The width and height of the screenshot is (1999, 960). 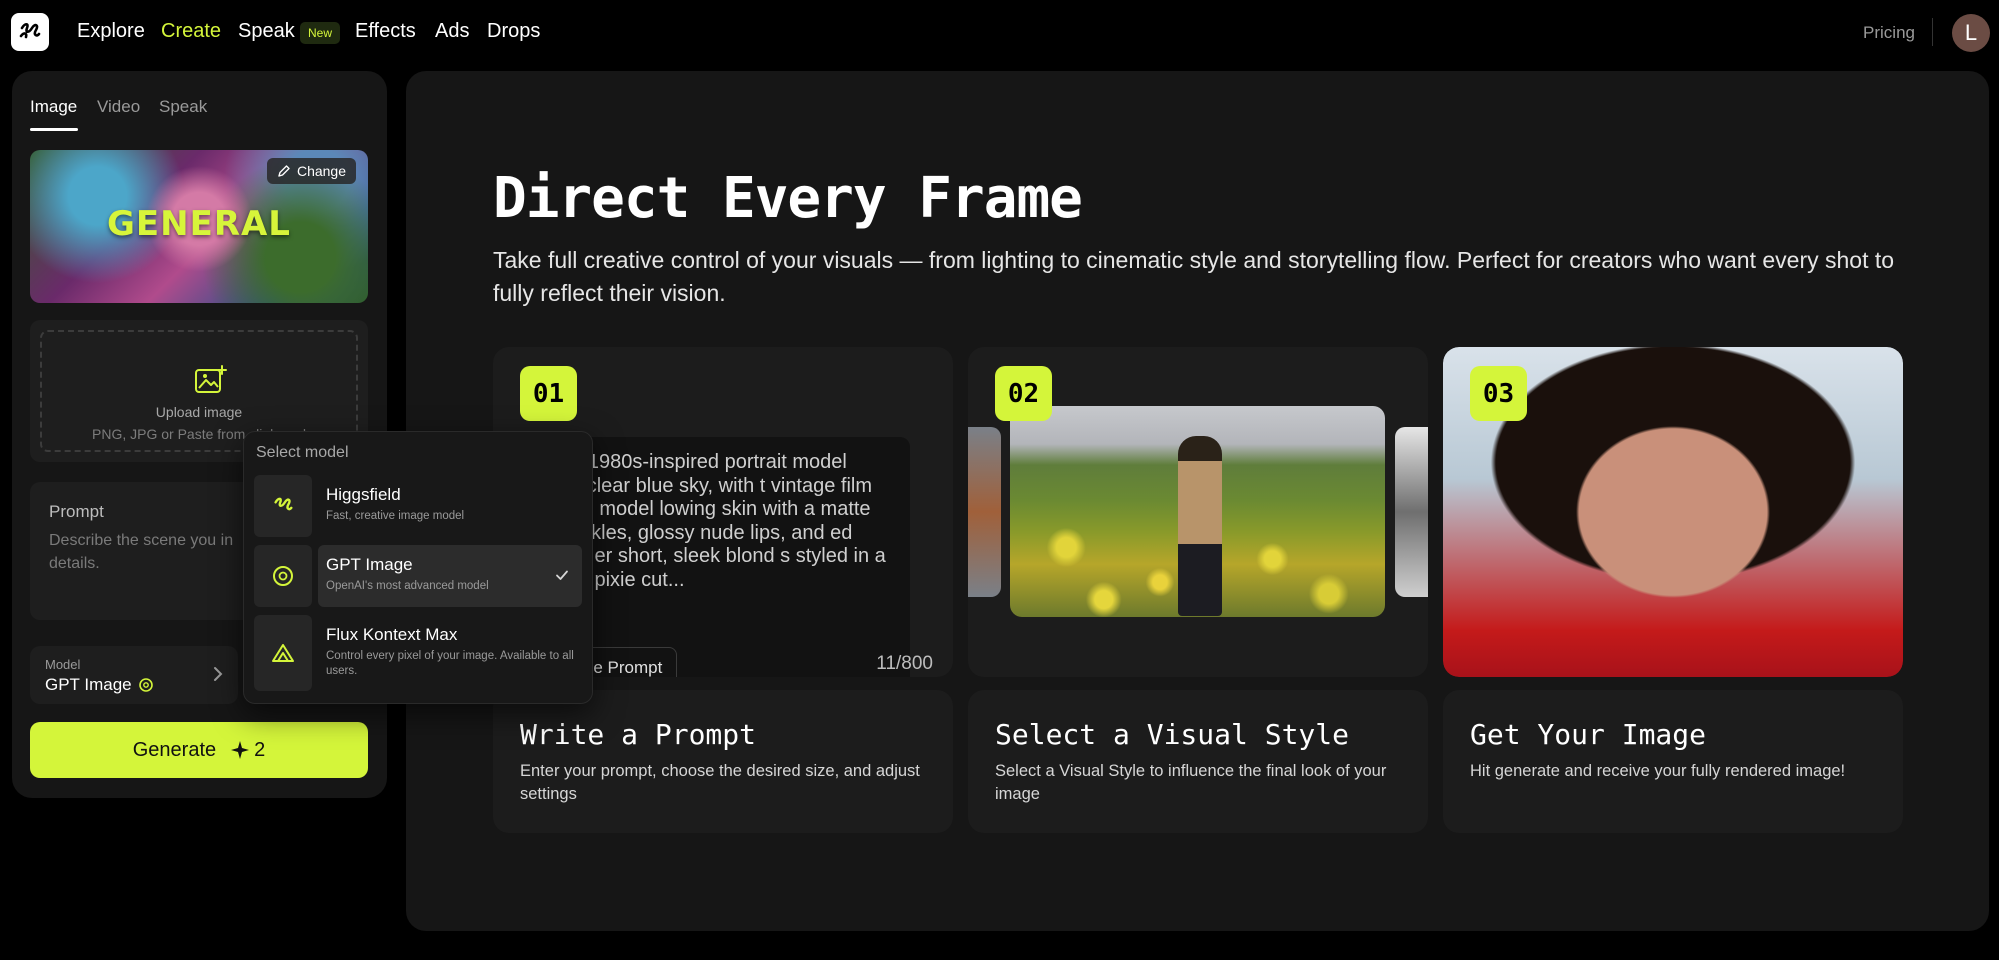 What do you see at coordinates (1498, 393) in the screenshot?
I see `step-number: 03` at bounding box center [1498, 393].